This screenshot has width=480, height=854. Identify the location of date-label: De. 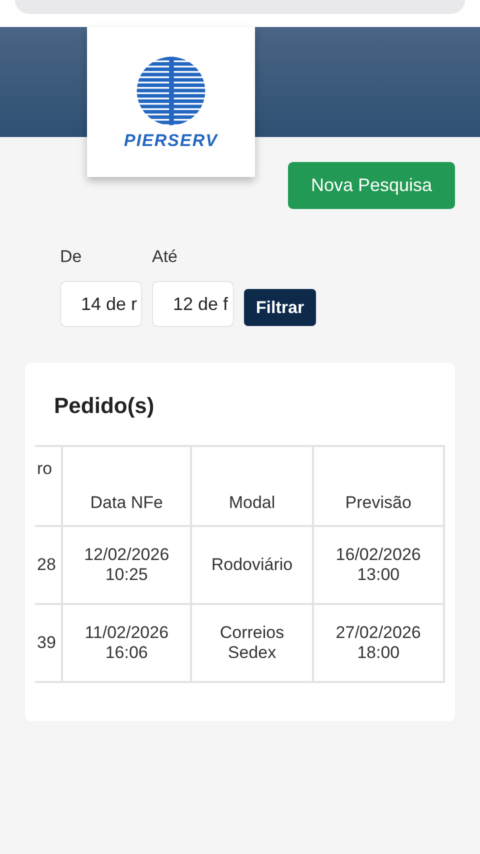
(71, 257).